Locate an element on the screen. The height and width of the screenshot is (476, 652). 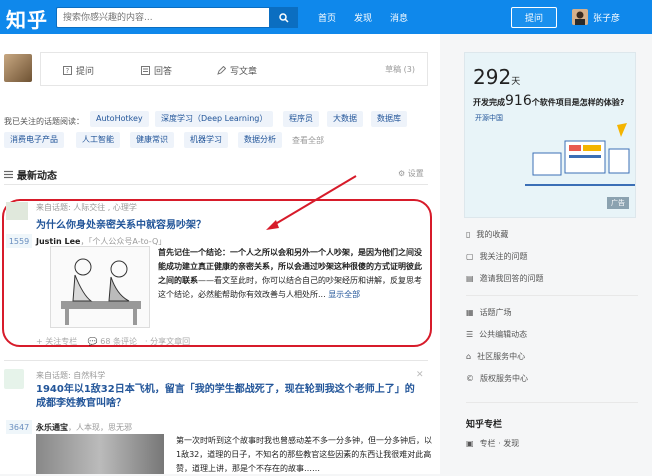
sidebar-link-label: 版权服务中心 is located at coordinates (504, 378).